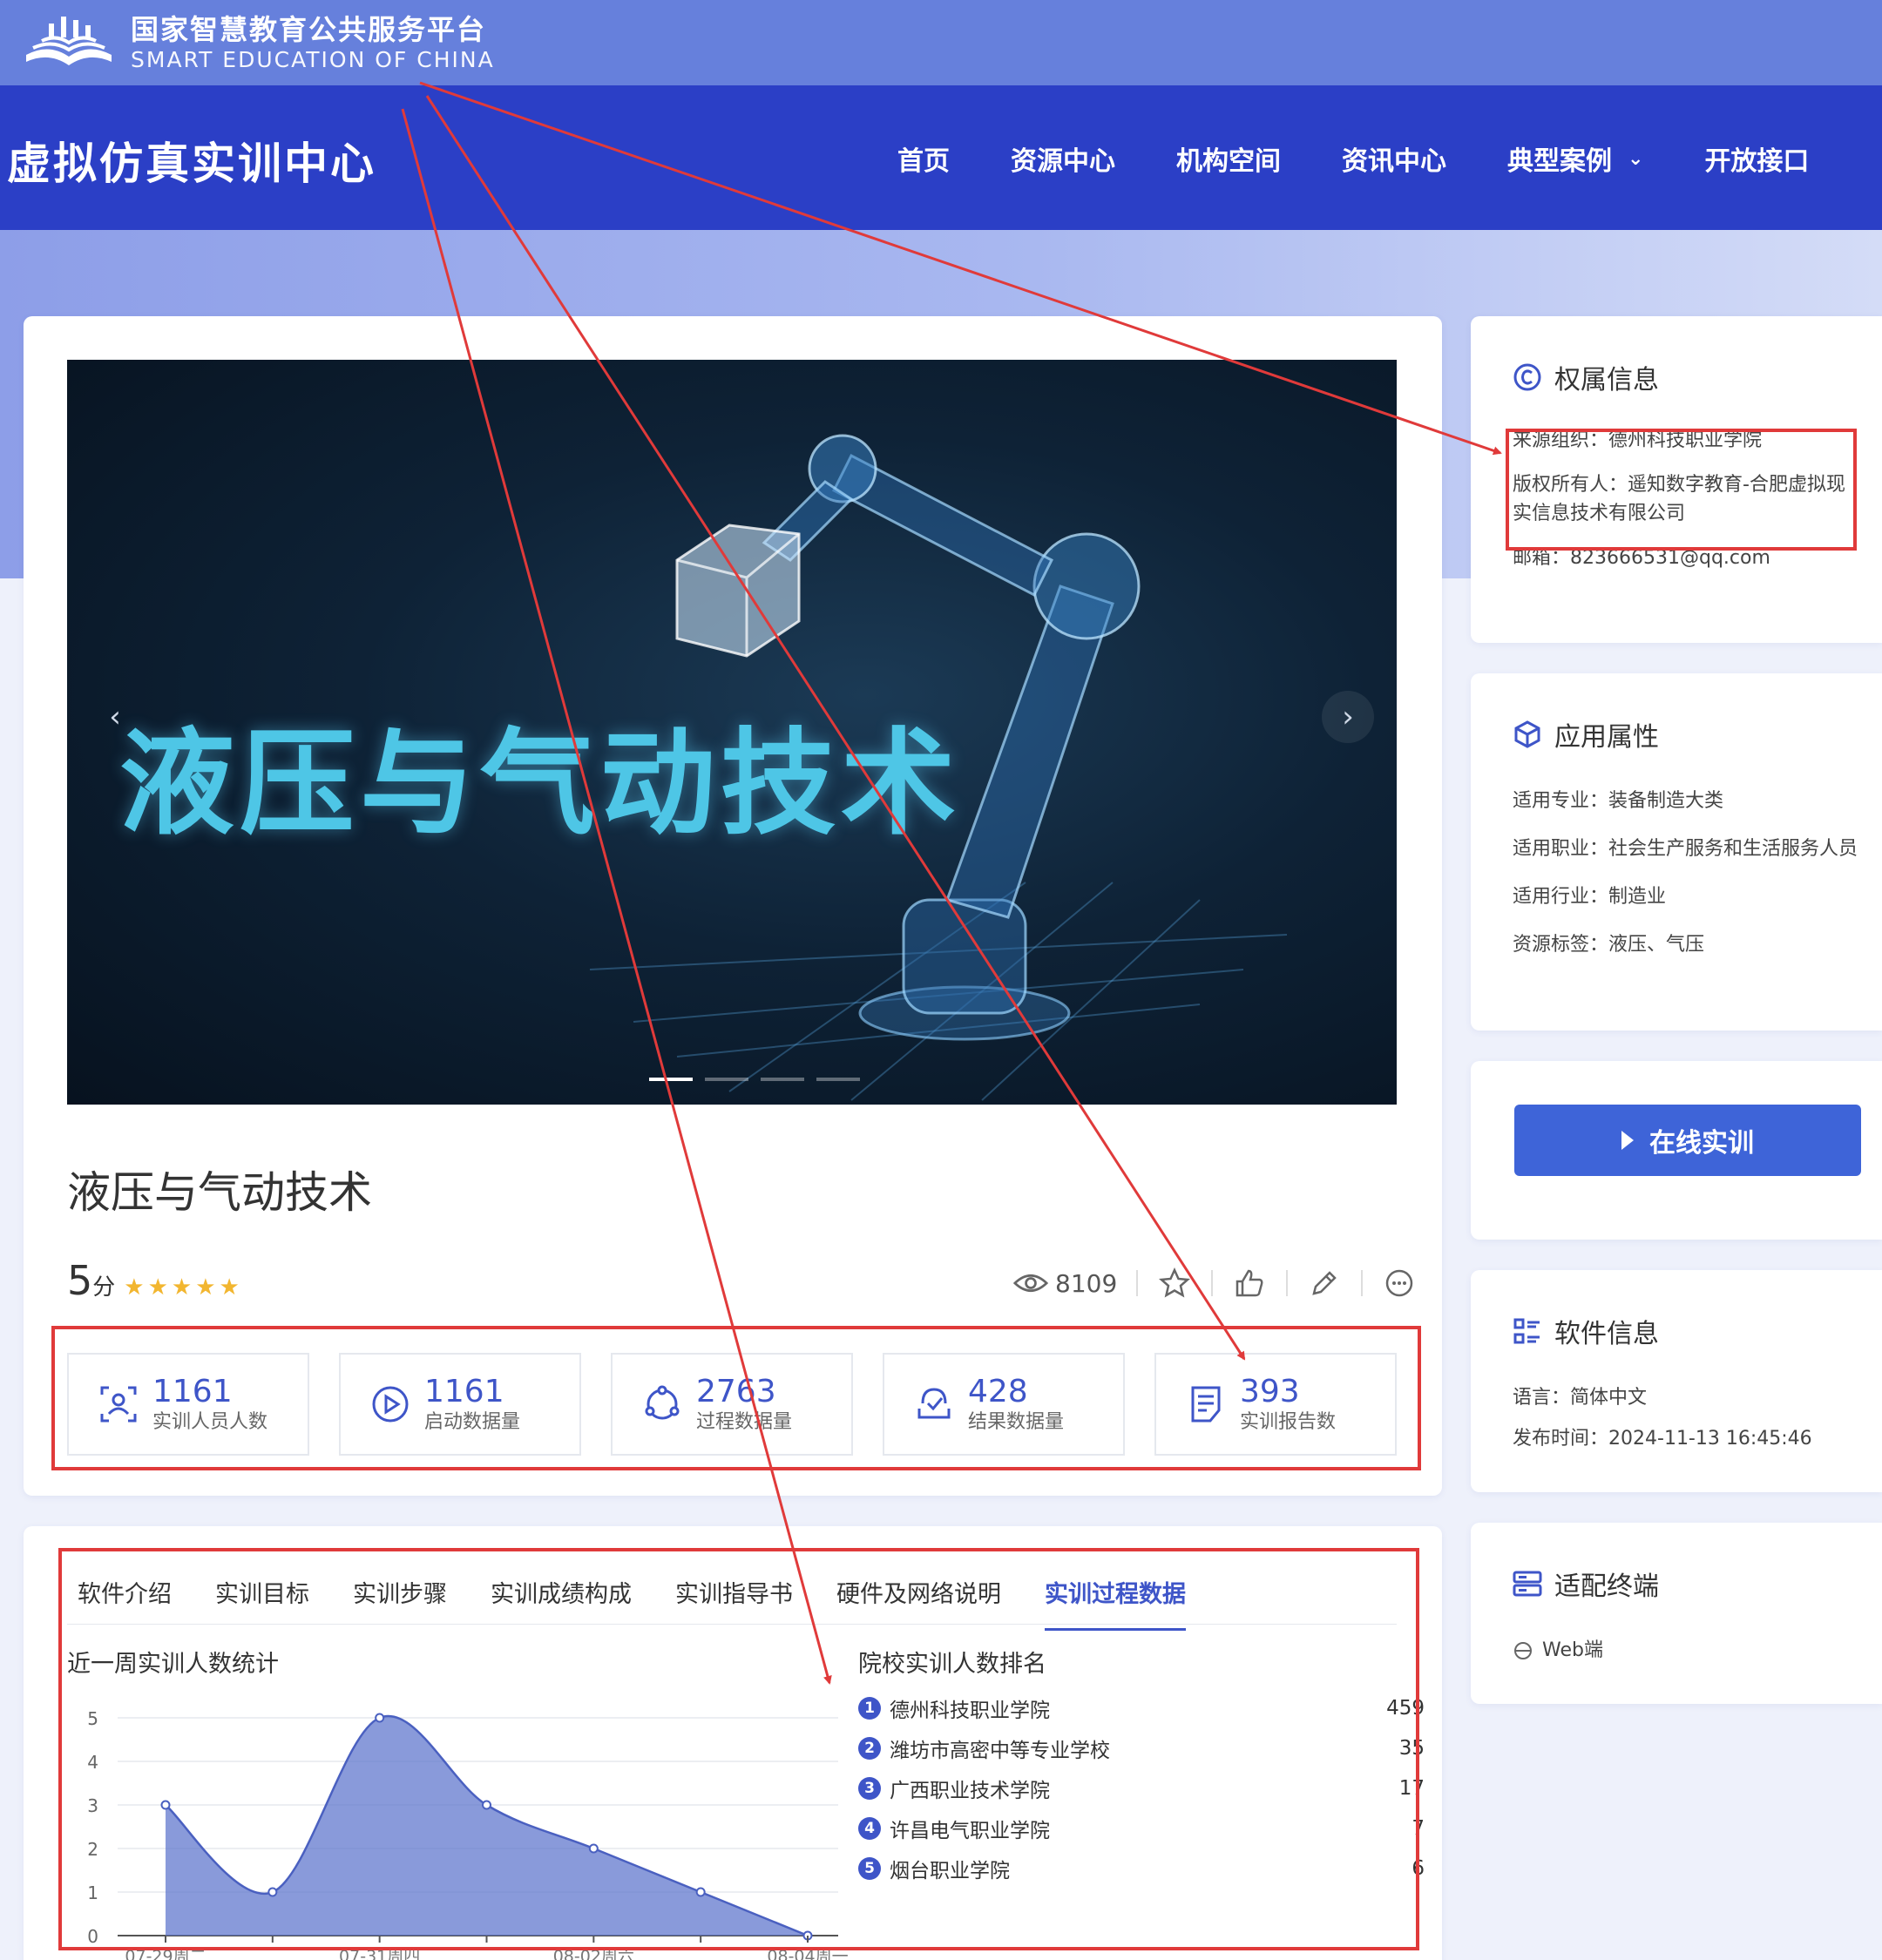 The height and width of the screenshot is (1960, 1882). Describe the element at coordinates (941, 42) in the screenshot. I see `platform-header: 国家智慧教育公共服务平台 SMART EDUCATION OF CHINA` at that location.